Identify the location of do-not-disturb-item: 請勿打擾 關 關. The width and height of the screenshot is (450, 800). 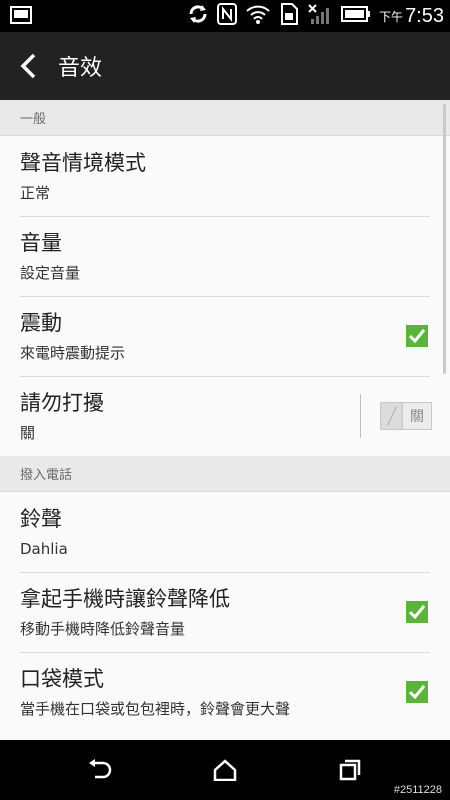
(225, 416).